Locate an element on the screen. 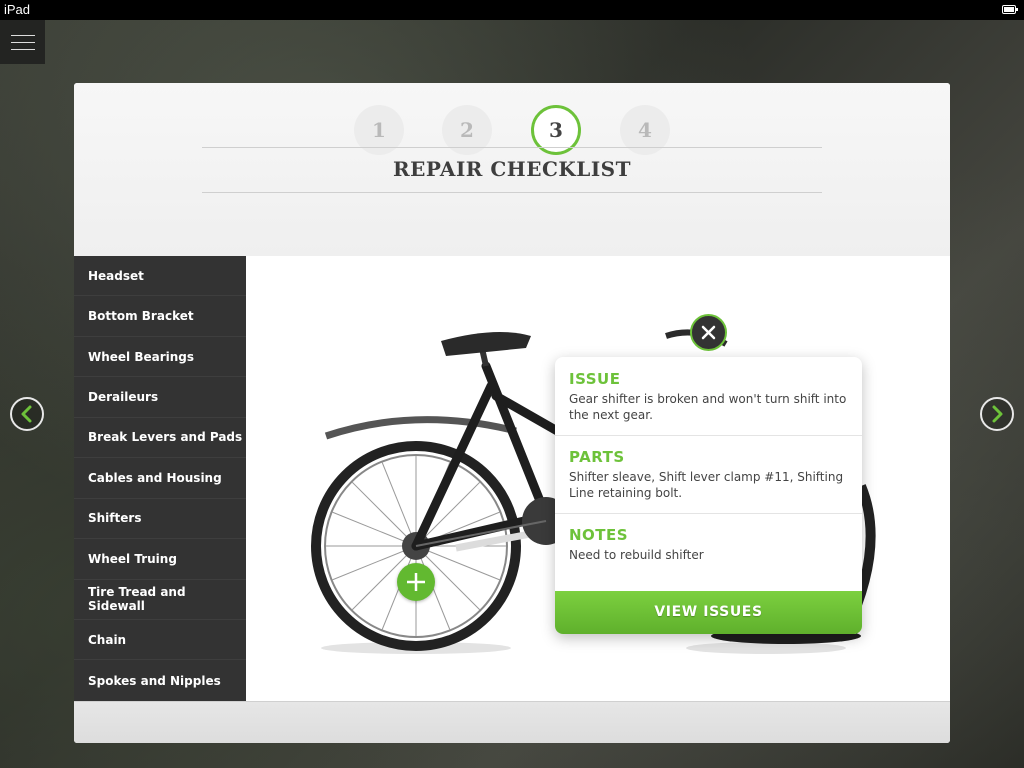 Image resolution: width=1024 pixels, height=768 pixels. title-rule-bottom is located at coordinates (512, 192).